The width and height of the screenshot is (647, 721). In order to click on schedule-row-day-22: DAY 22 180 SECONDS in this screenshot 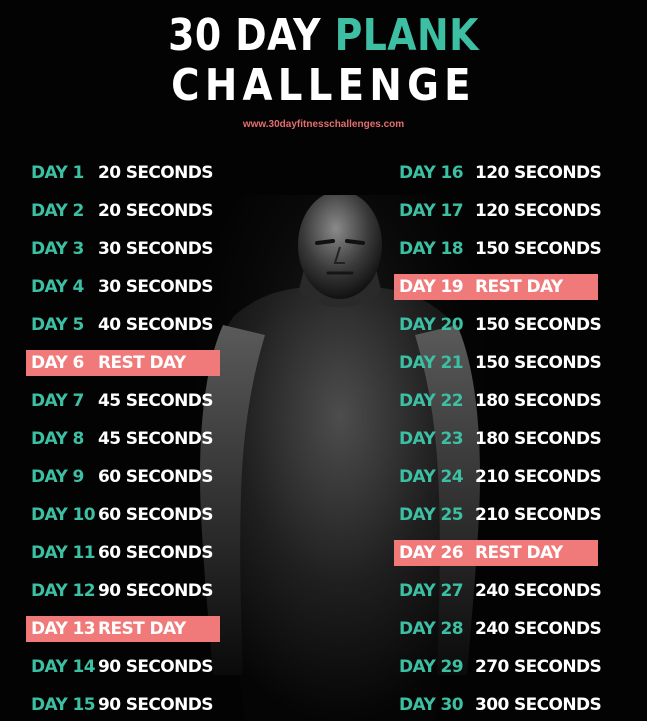, I will do `click(498, 401)`.